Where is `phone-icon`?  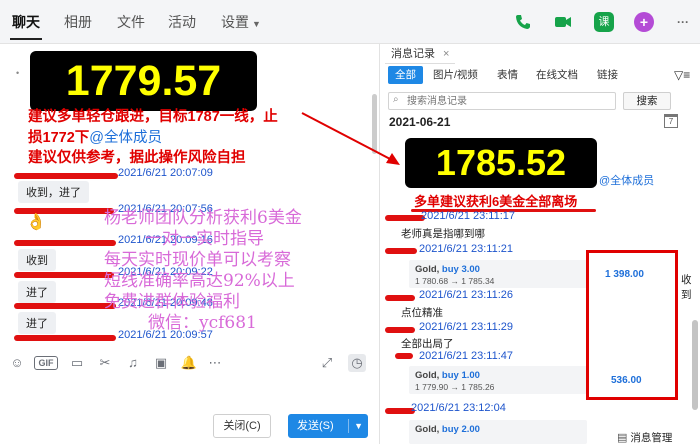 phone-icon is located at coordinates (523, 22).